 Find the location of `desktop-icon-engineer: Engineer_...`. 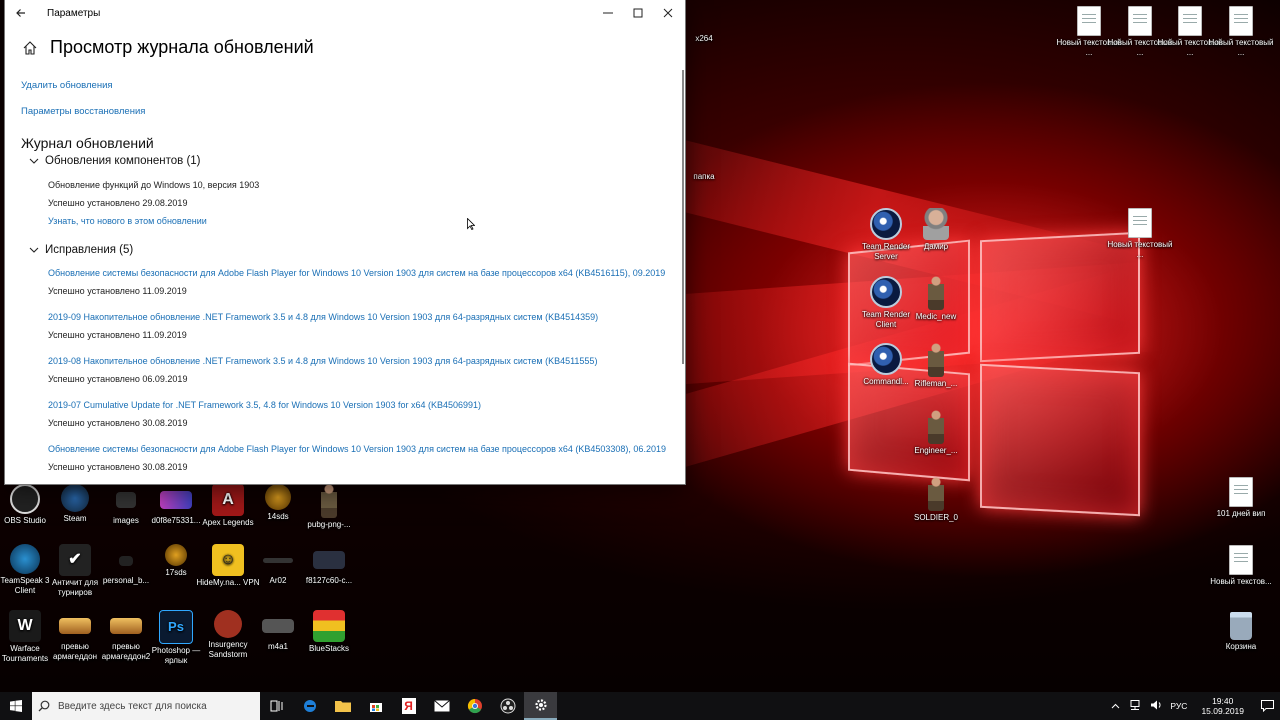

desktop-icon-engineer: Engineer_... is located at coordinates (936, 433).